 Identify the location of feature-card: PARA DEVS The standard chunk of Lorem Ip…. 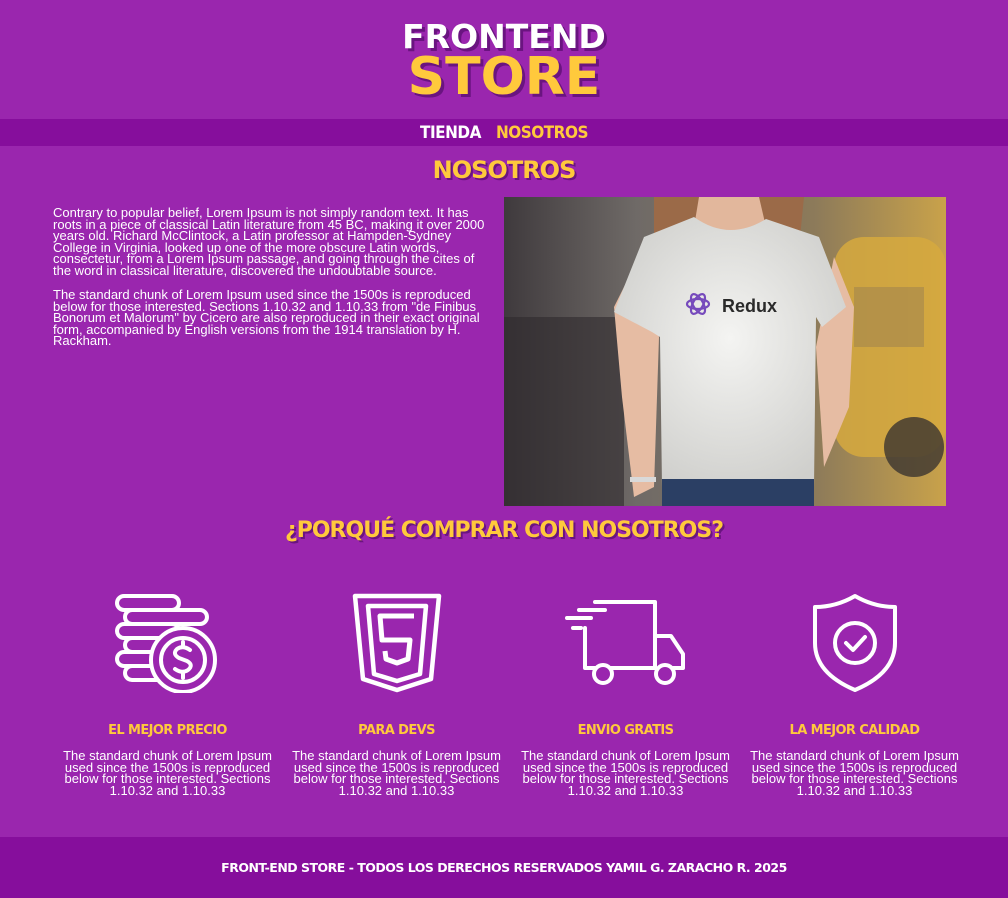
(396, 700).